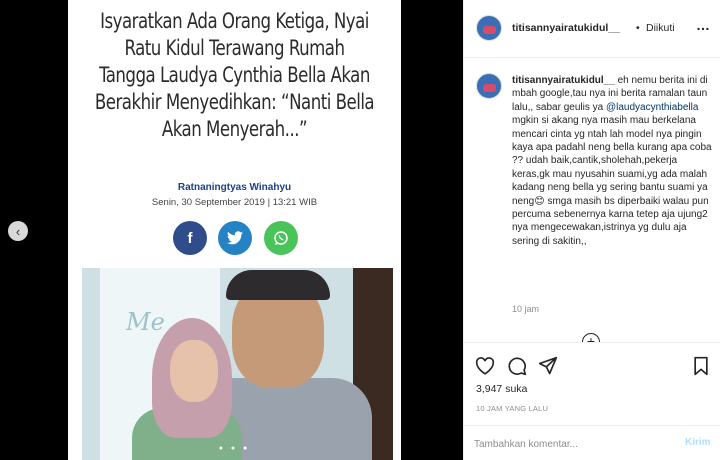 The image size is (720, 460). What do you see at coordinates (234, 102) in the screenshot?
I see `headline-line: Berakhir Menyedihkan: “Nanti Bella` at bounding box center [234, 102].